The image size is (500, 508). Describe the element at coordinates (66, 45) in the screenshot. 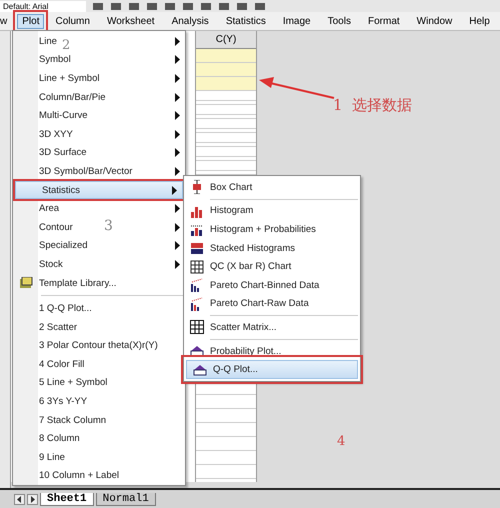

I see `annotation-label: 2` at that location.